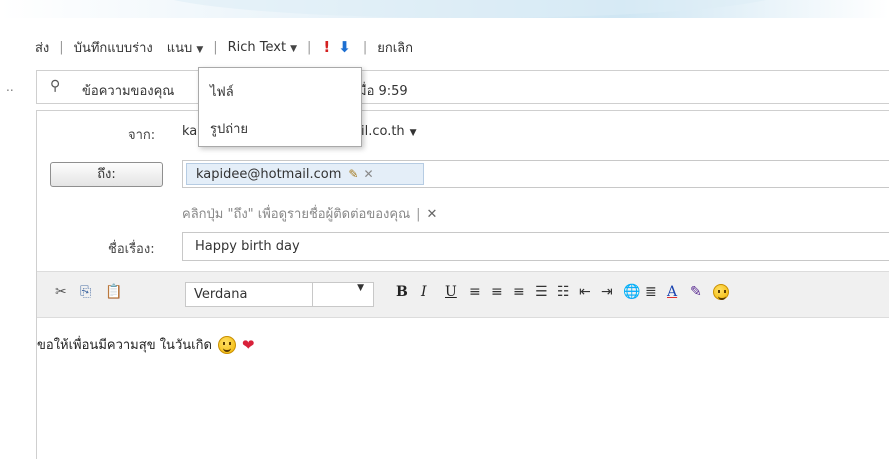 Image resolution: width=889 pixels, height=459 pixels. What do you see at coordinates (535, 246) in the screenshot?
I see `subject-input: Happy birth day` at bounding box center [535, 246].